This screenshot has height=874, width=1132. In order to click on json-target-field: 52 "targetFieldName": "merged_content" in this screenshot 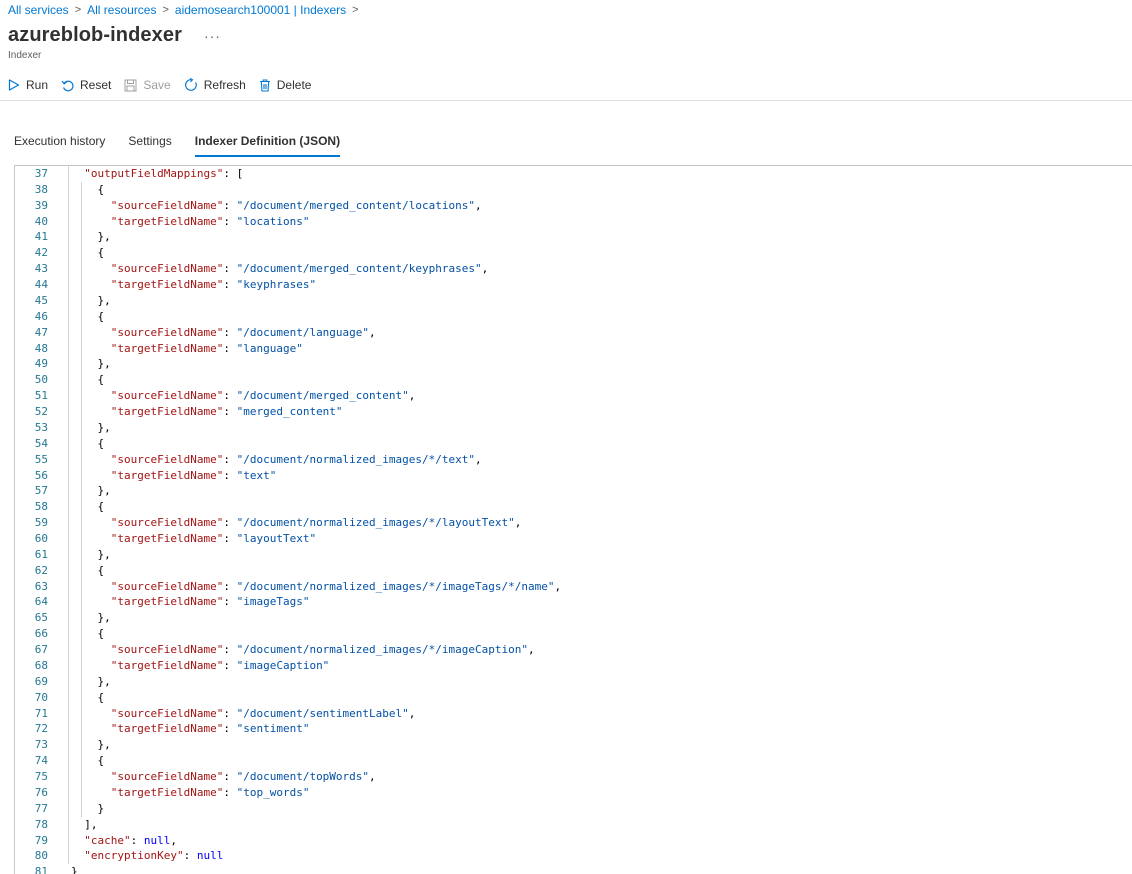, I will do `click(573, 412)`.